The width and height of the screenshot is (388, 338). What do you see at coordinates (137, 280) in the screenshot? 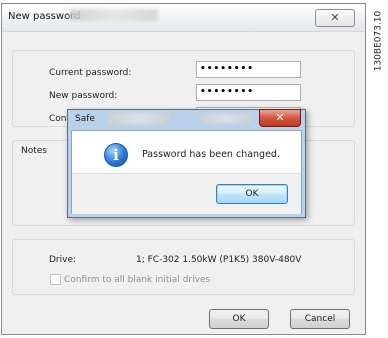
I see `confirm-checkbox-label: Confirm to all blank initial drives` at bounding box center [137, 280].